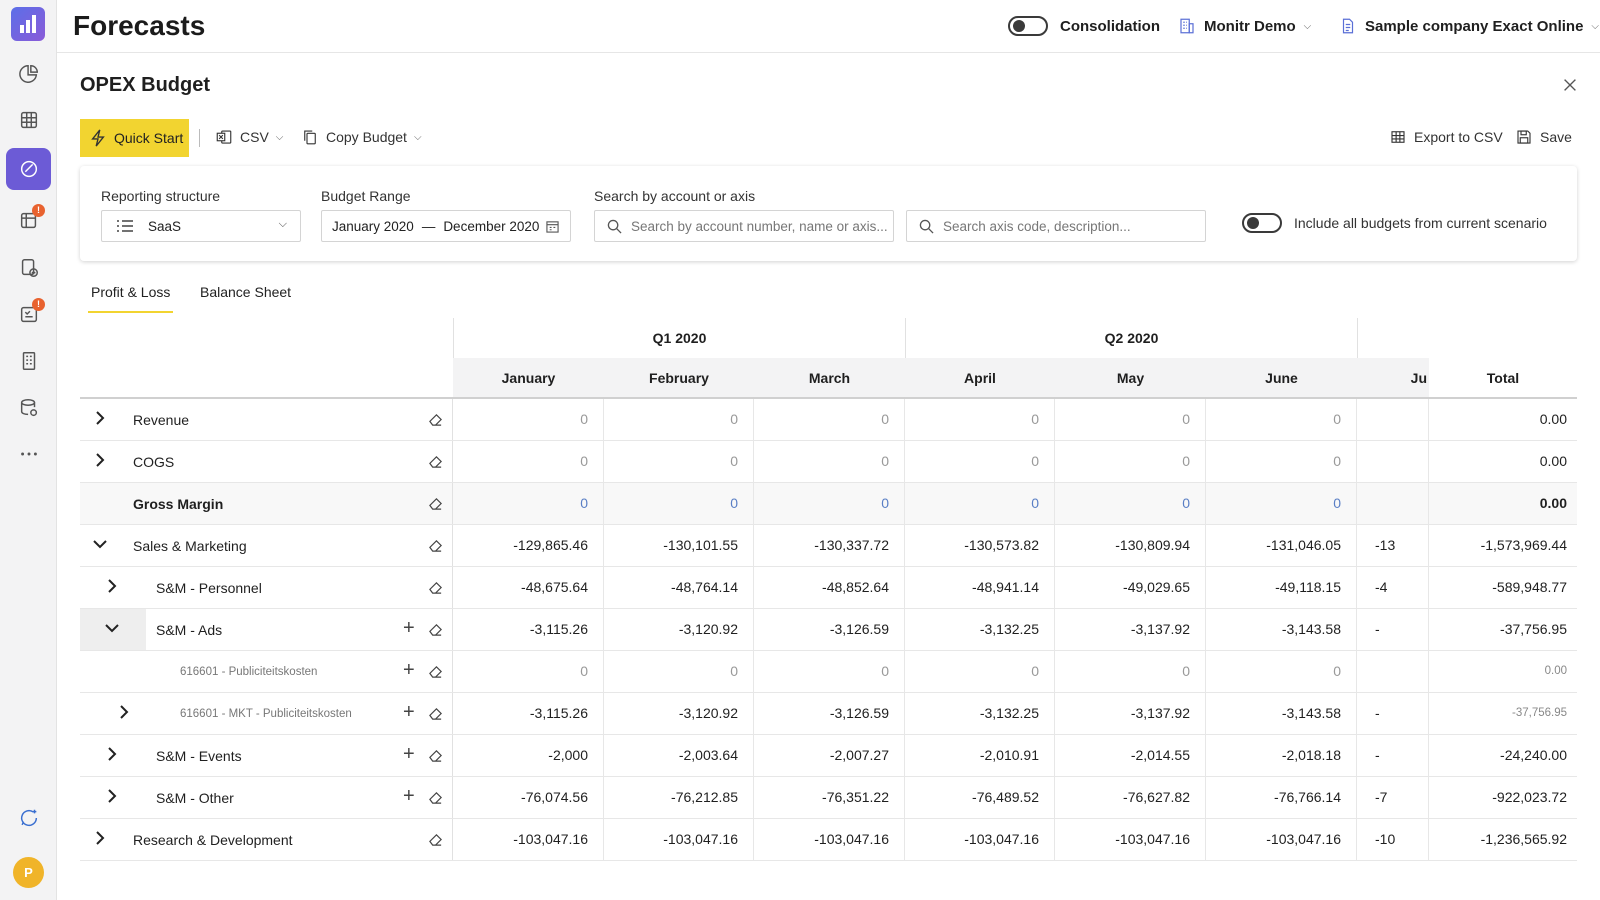  Describe the element at coordinates (1469, 26) in the screenshot. I see `company-selector: Sample company Exact Online ⌵` at that location.